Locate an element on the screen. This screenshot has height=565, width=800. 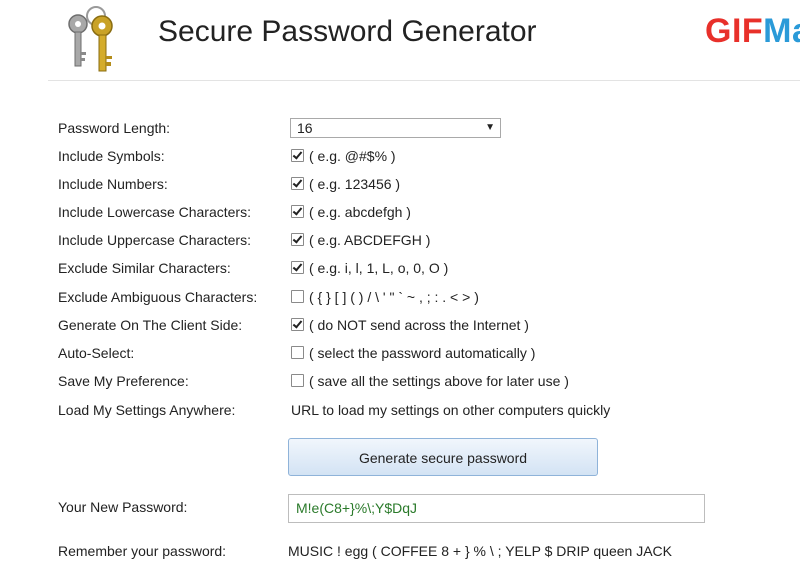
password-length-value: 16 is located at coordinates (305, 128).